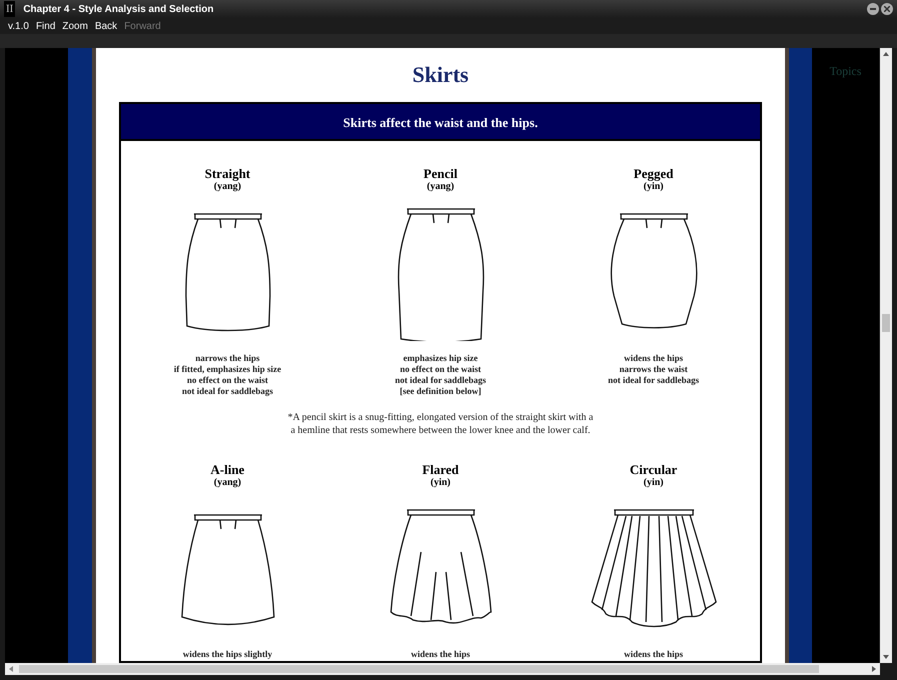  I want to click on minimize-icon, so click(873, 9).